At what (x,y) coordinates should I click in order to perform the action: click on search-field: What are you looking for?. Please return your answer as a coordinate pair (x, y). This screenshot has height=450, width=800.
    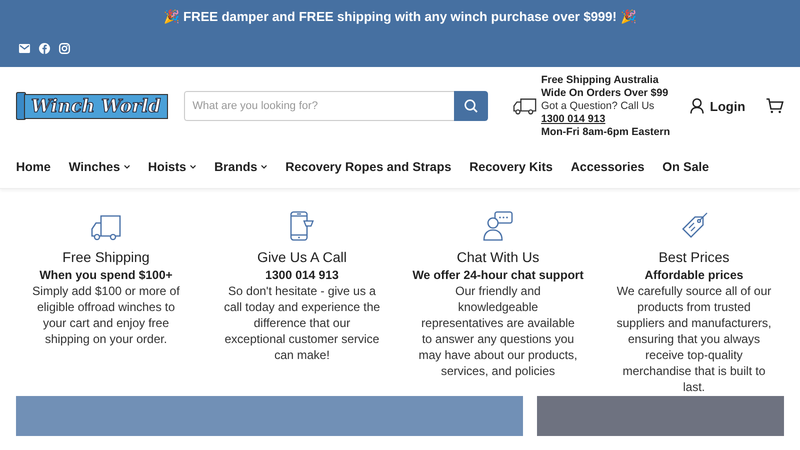
    Looking at the image, I should click on (319, 106).